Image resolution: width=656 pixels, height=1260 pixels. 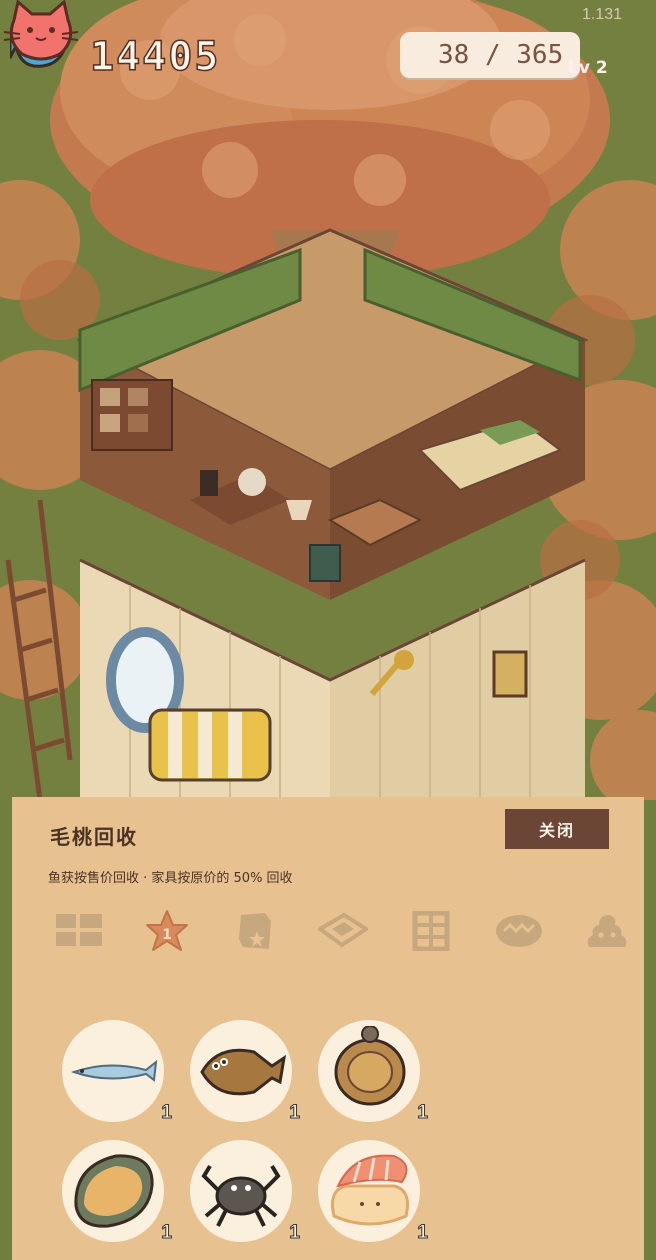 I want to click on sardine-icon, so click(x=114, y=1070).